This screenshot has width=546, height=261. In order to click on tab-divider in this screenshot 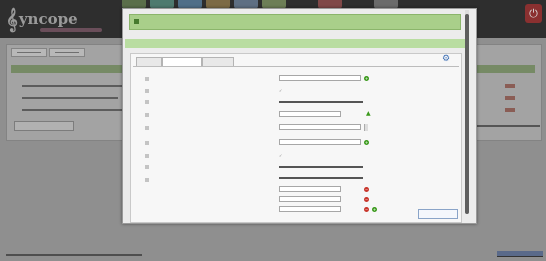, I will do `click(296, 66)`.